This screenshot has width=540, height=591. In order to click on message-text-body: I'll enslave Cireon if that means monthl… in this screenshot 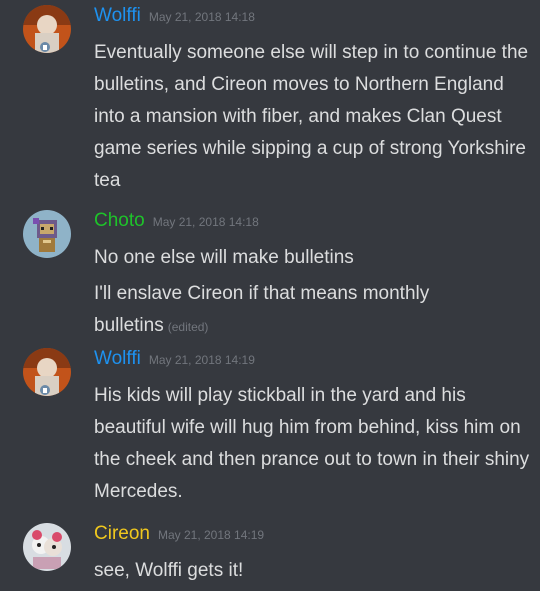, I will do `click(262, 309)`.